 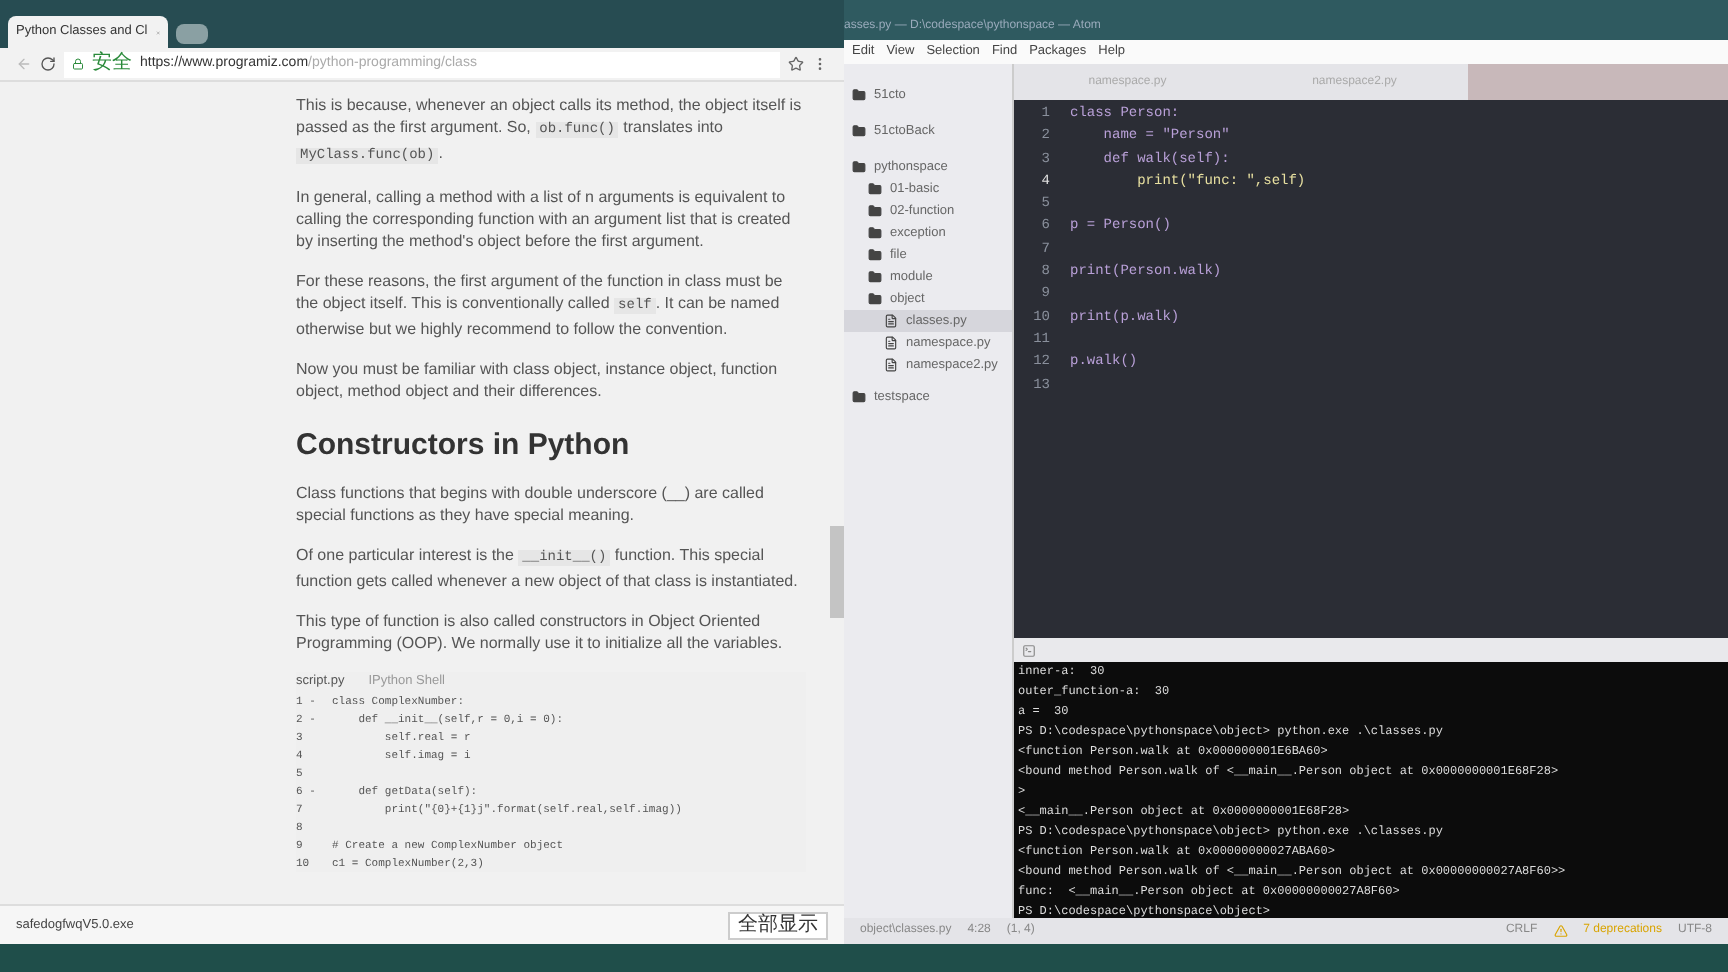 I want to click on paragraph: Now you must be familiar with class object, instance object, function object, method object and their differences., so click(x=538, y=380).